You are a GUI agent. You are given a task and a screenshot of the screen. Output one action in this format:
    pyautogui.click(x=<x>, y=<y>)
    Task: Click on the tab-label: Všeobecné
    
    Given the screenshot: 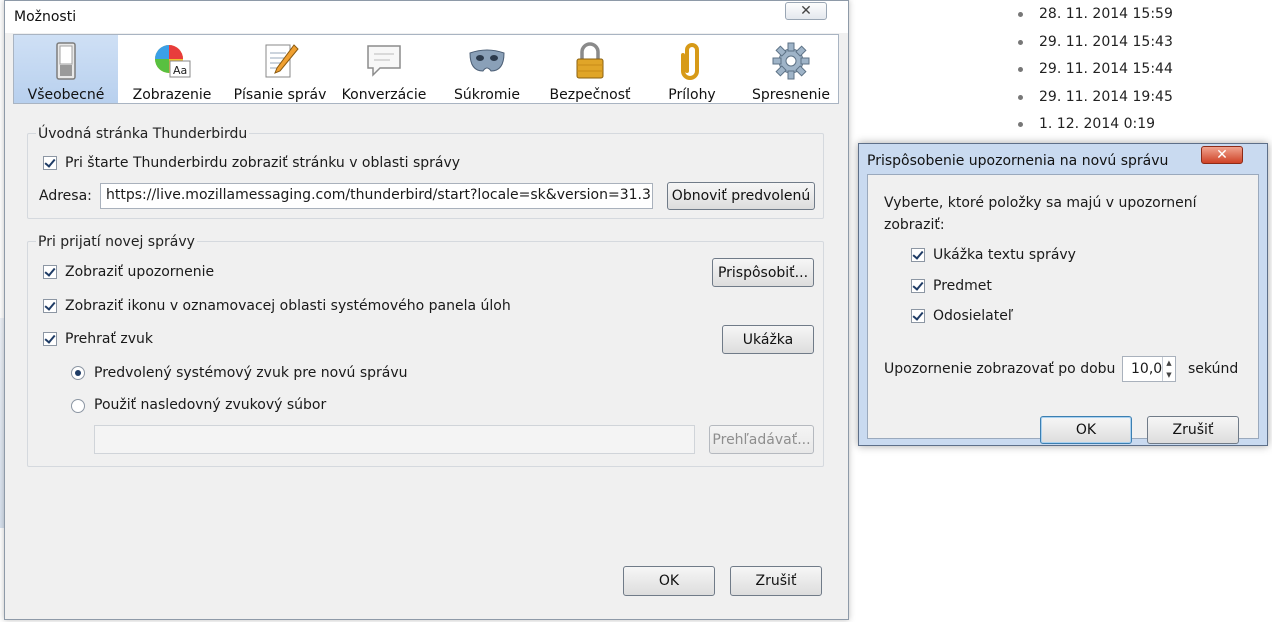 What is the action you would take?
    pyautogui.click(x=66, y=95)
    